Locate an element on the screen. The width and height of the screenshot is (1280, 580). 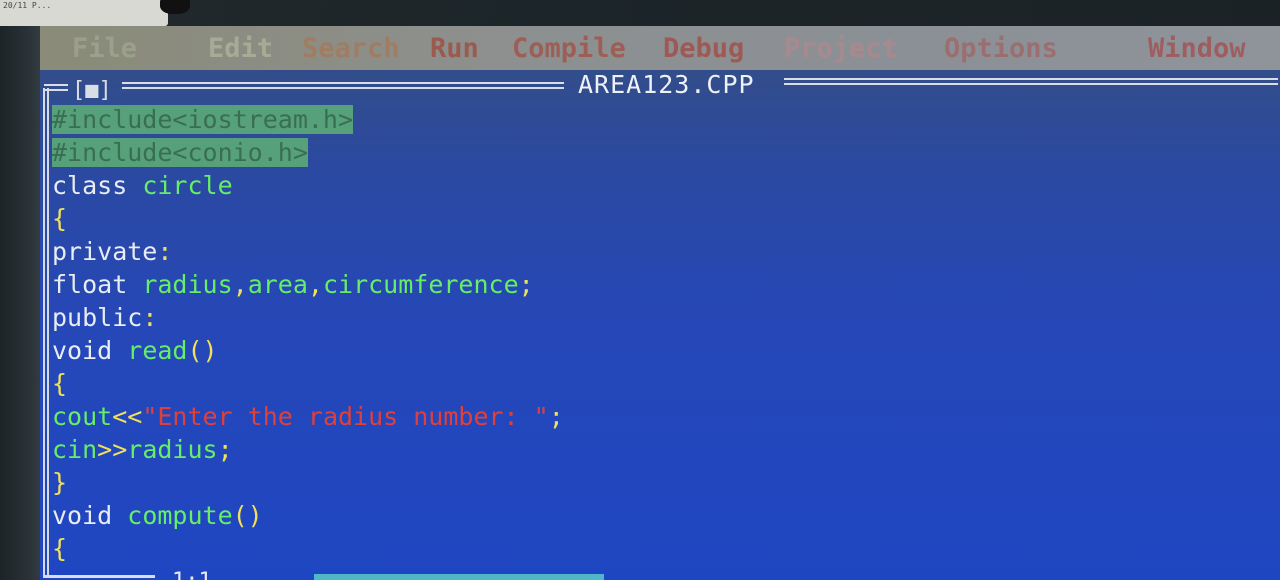
code-line: private: is located at coordinates (112, 252).